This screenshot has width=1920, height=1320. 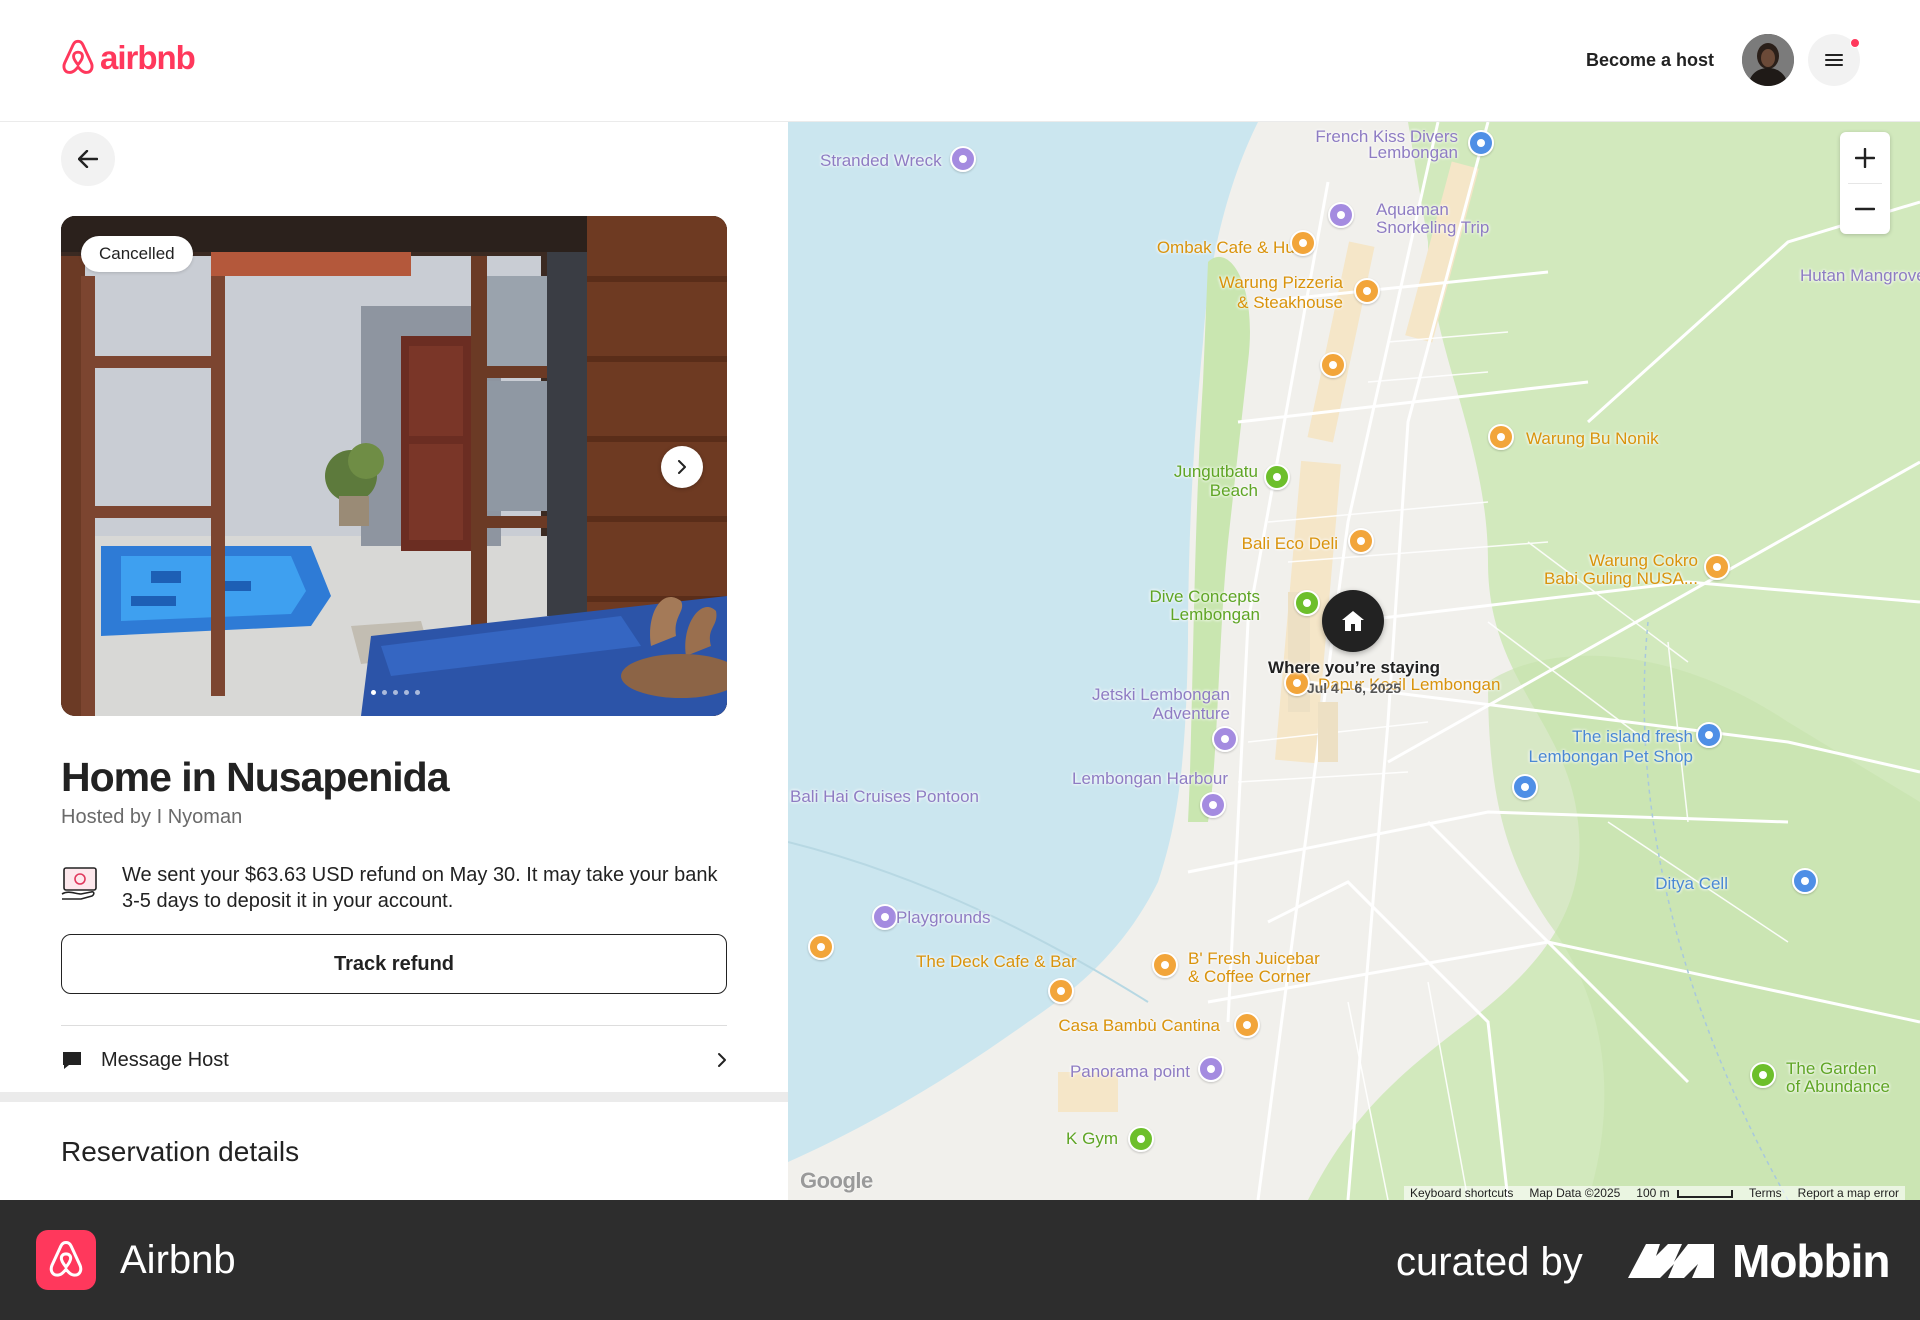 I want to click on poi-label: & Steakhouse, so click(x=1290, y=302).